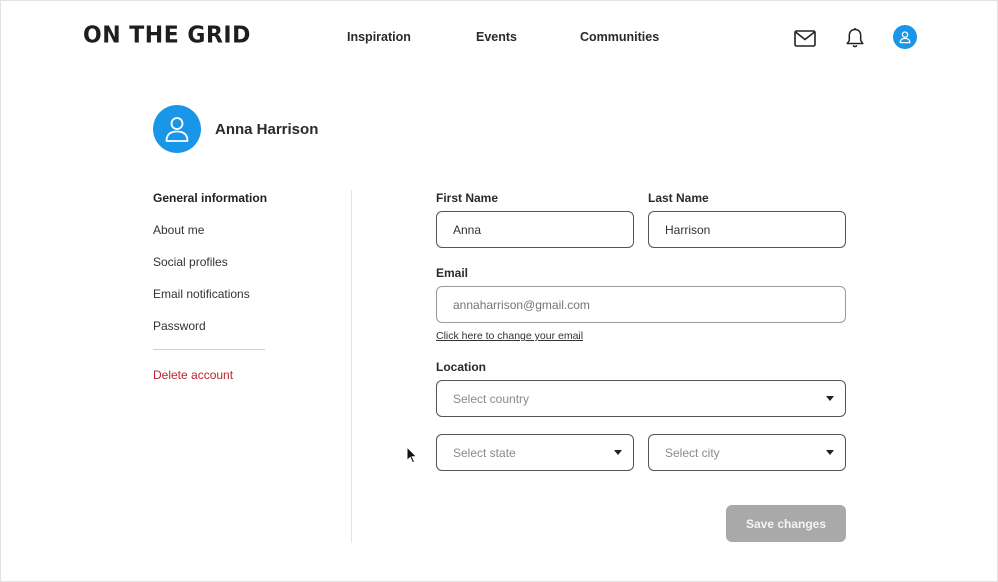 This screenshot has height=582, width=998. Describe the element at coordinates (167, 35) in the screenshot. I see `logo: on the grid` at that location.